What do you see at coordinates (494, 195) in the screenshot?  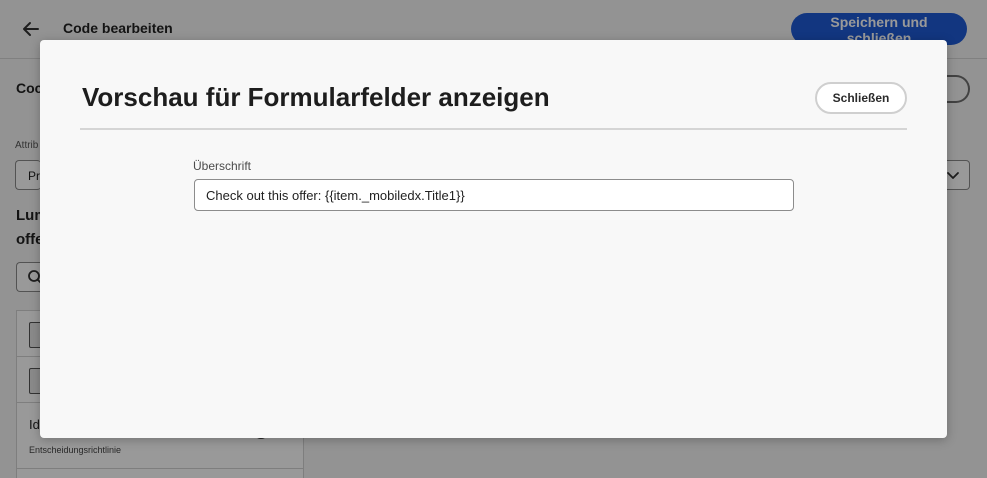 I see `headline-input` at bounding box center [494, 195].